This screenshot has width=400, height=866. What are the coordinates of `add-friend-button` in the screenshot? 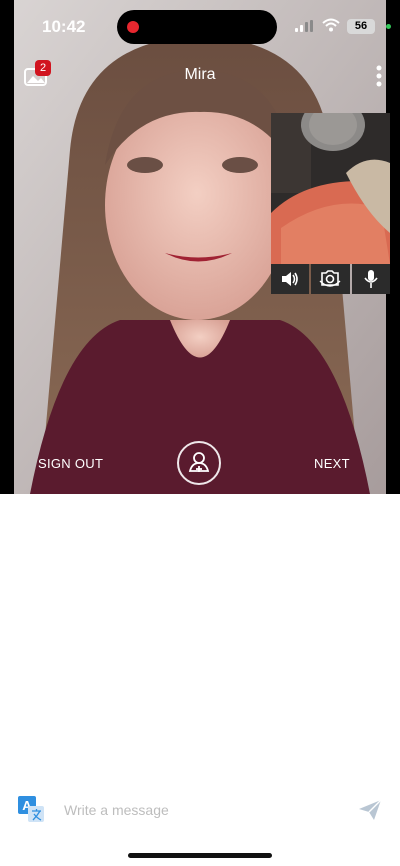 It's located at (199, 463).